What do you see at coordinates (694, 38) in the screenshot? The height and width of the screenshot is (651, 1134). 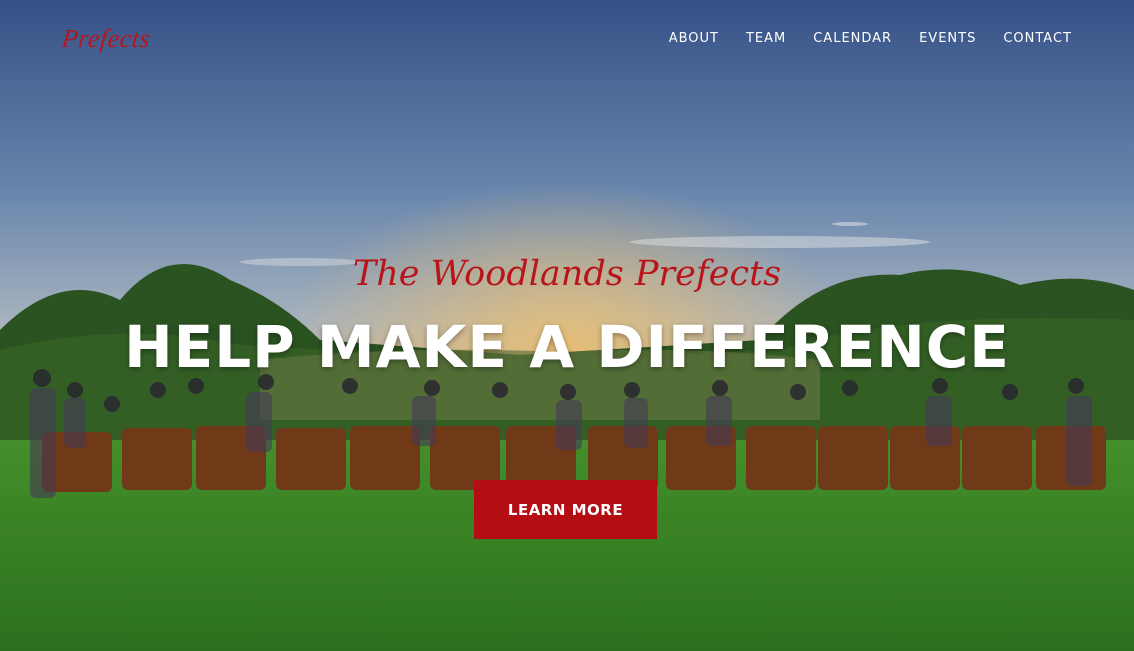 I see `nav-about: ABOUT` at bounding box center [694, 38].